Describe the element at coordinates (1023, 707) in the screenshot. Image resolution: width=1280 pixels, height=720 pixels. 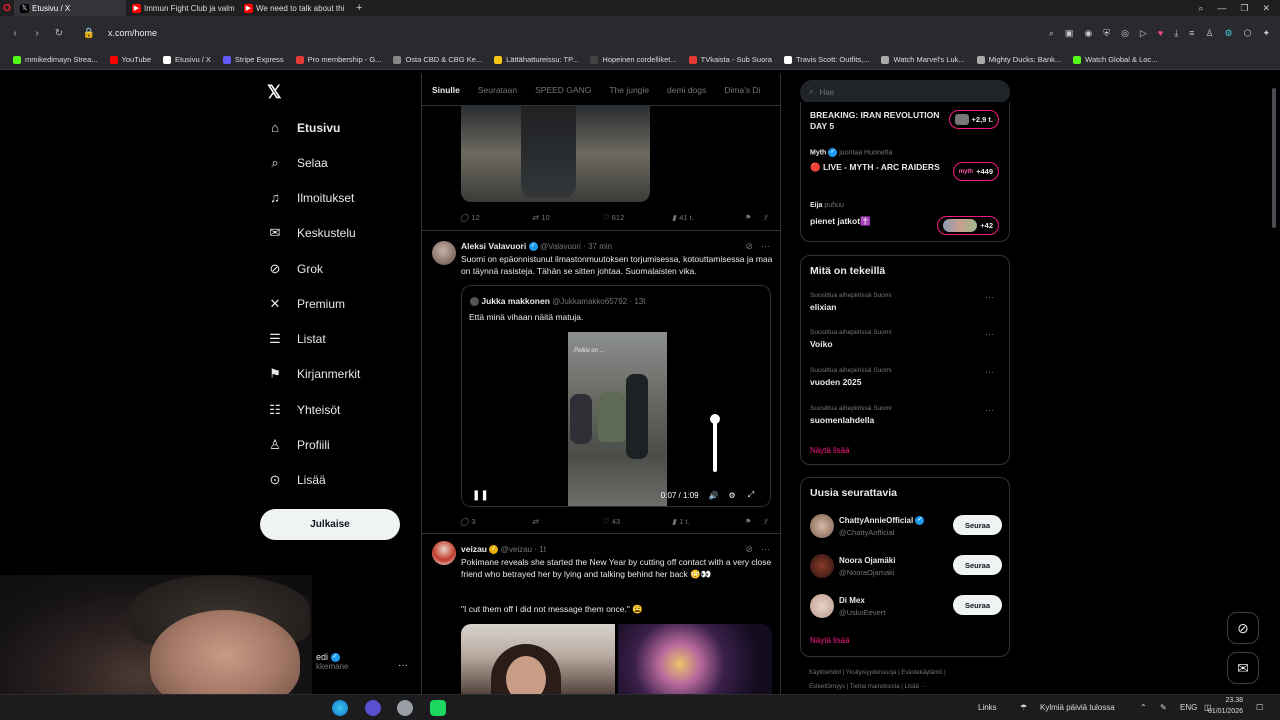
I see `weather-icon: ☂` at that location.